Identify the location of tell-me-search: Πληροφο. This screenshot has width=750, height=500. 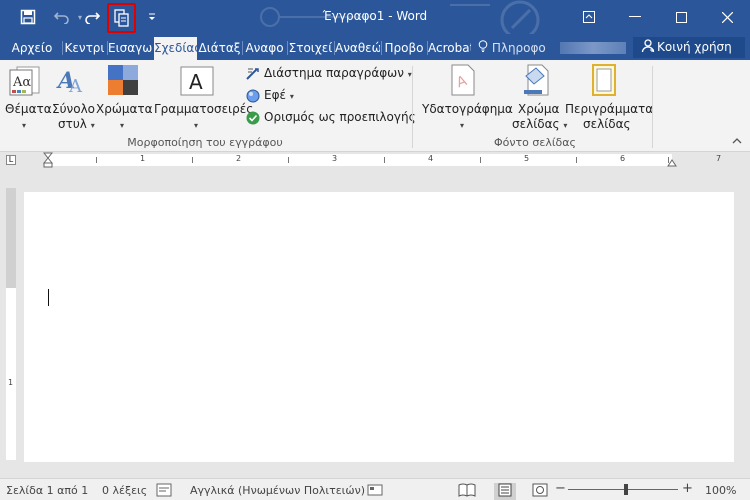
(512, 47).